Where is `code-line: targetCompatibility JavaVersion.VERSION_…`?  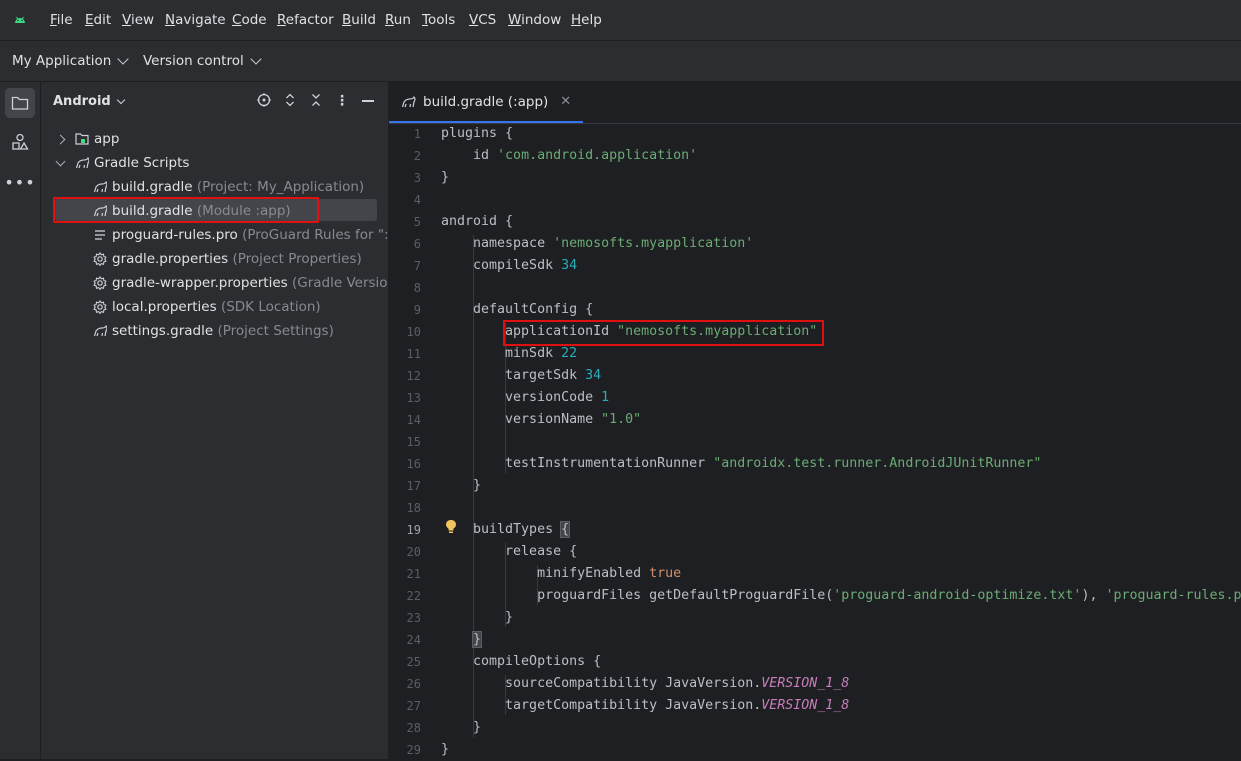
code-line: targetCompatibility JavaVersion.VERSION_… is located at coordinates (645, 706).